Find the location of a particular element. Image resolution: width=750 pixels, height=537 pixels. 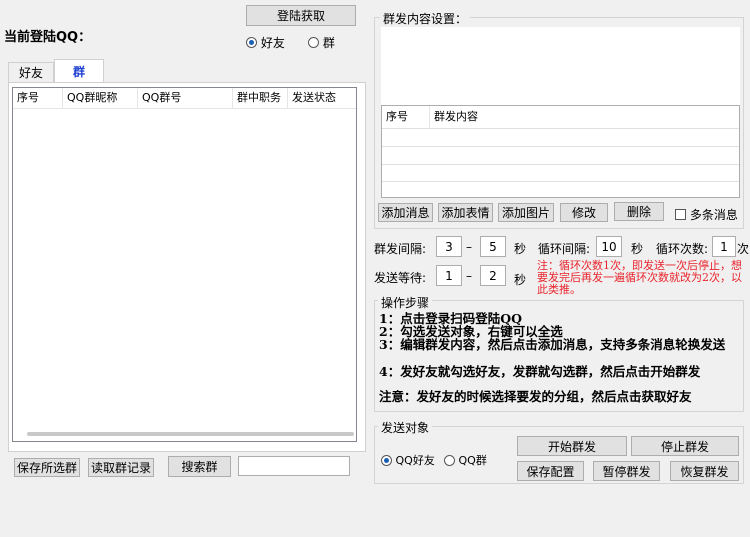

radio-qq-friend: QQ好友 is located at coordinates (408, 460).